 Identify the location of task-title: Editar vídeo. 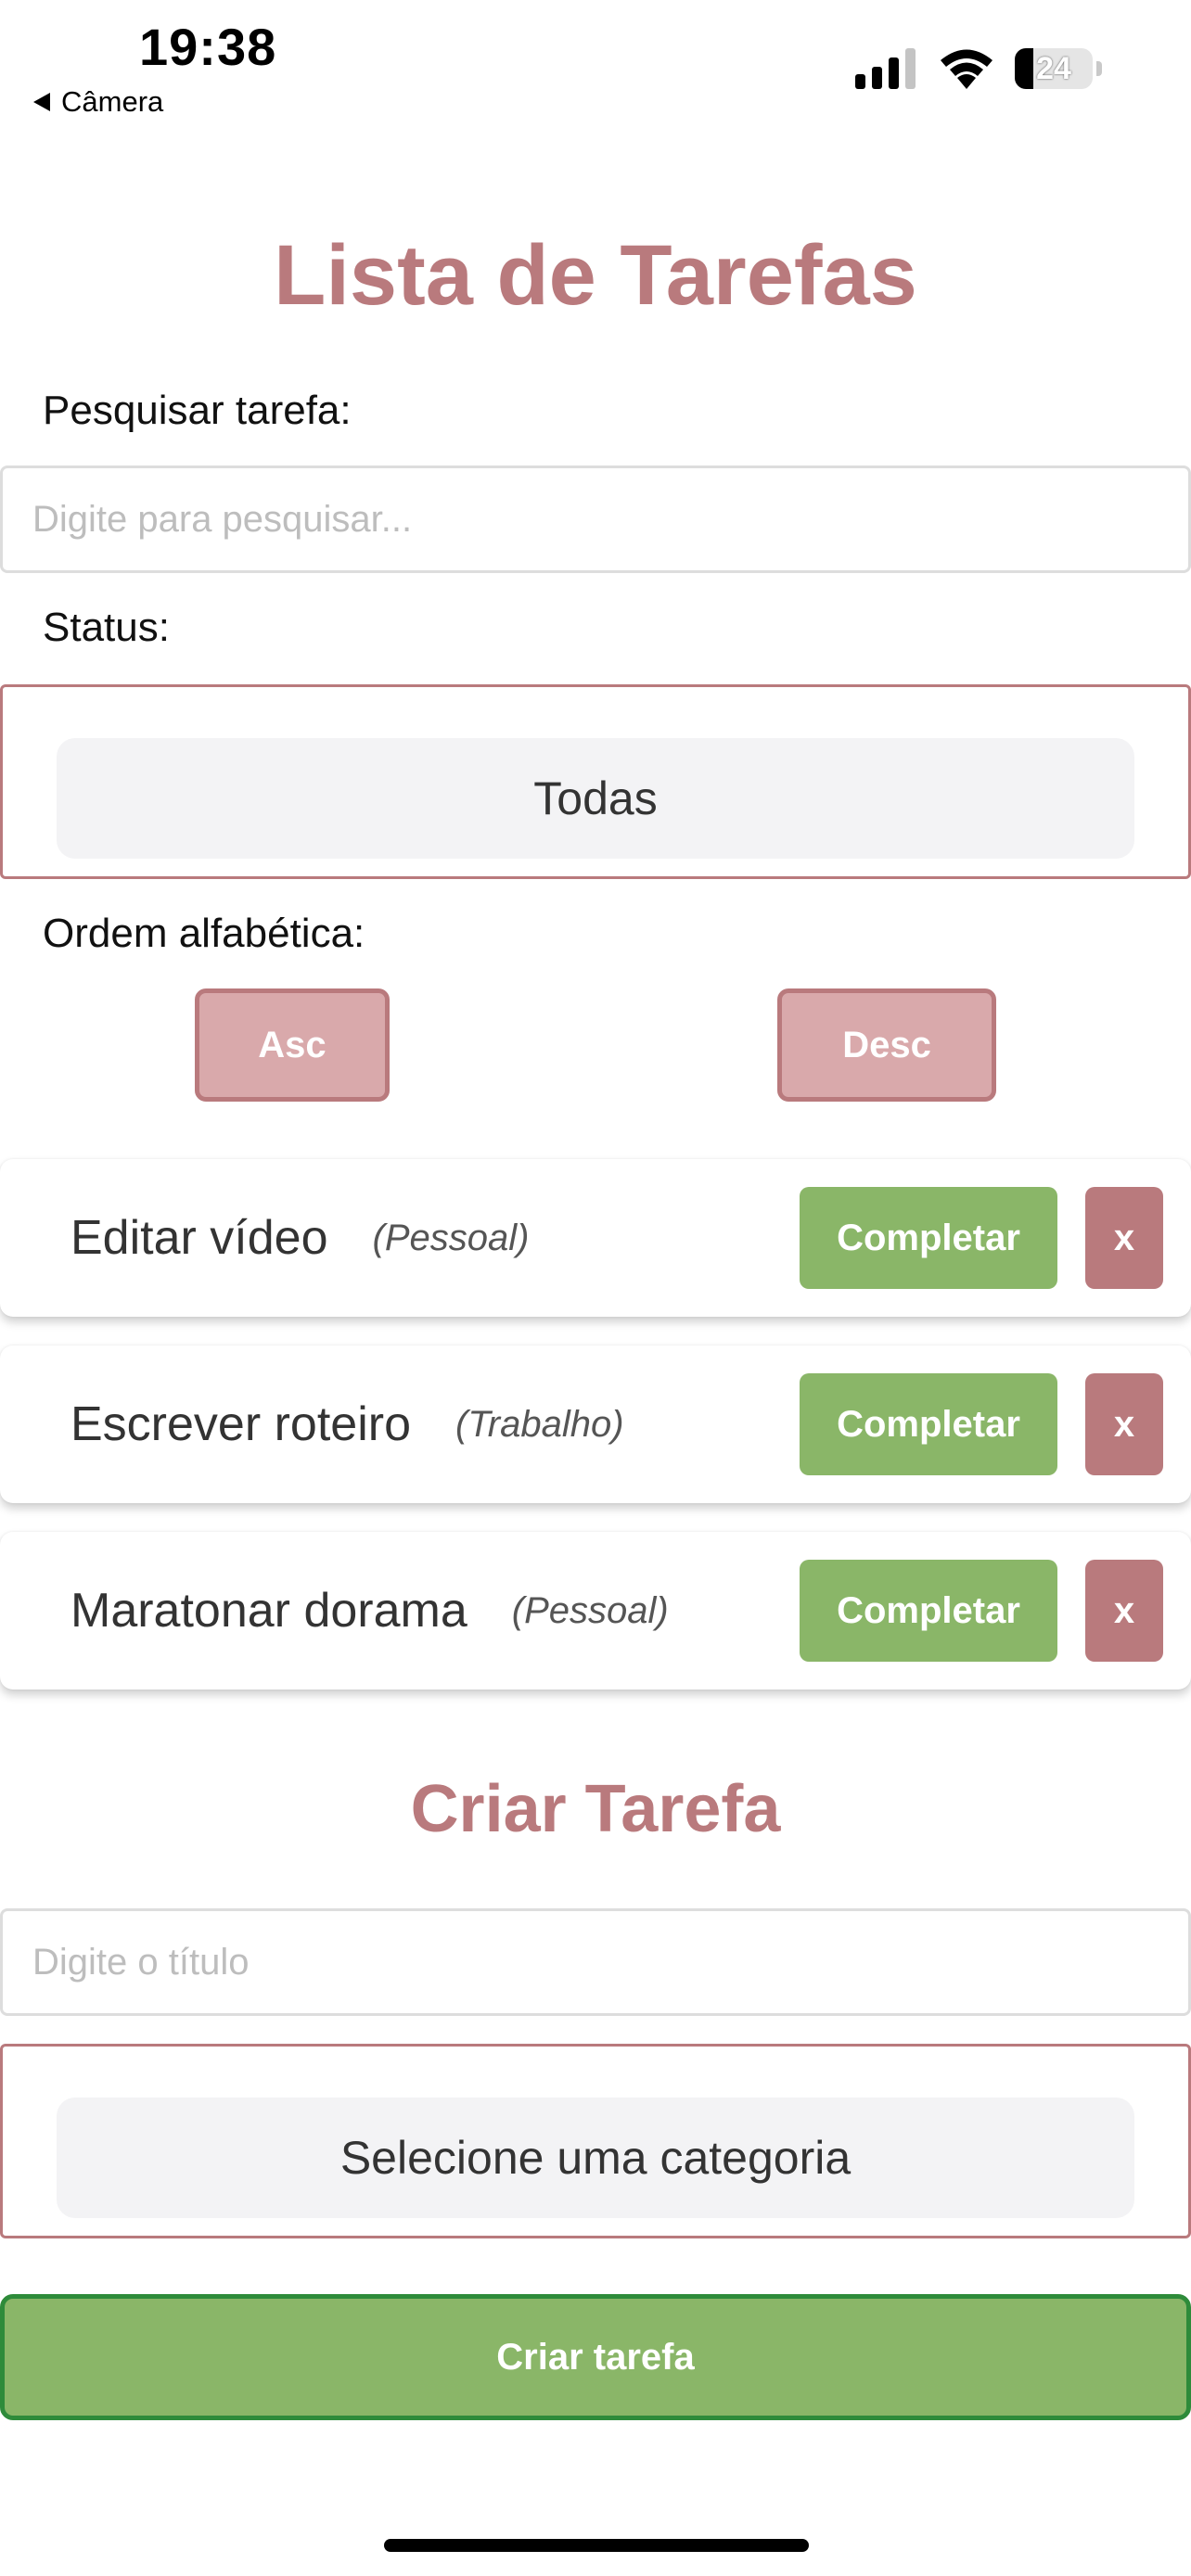
(199, 1238).